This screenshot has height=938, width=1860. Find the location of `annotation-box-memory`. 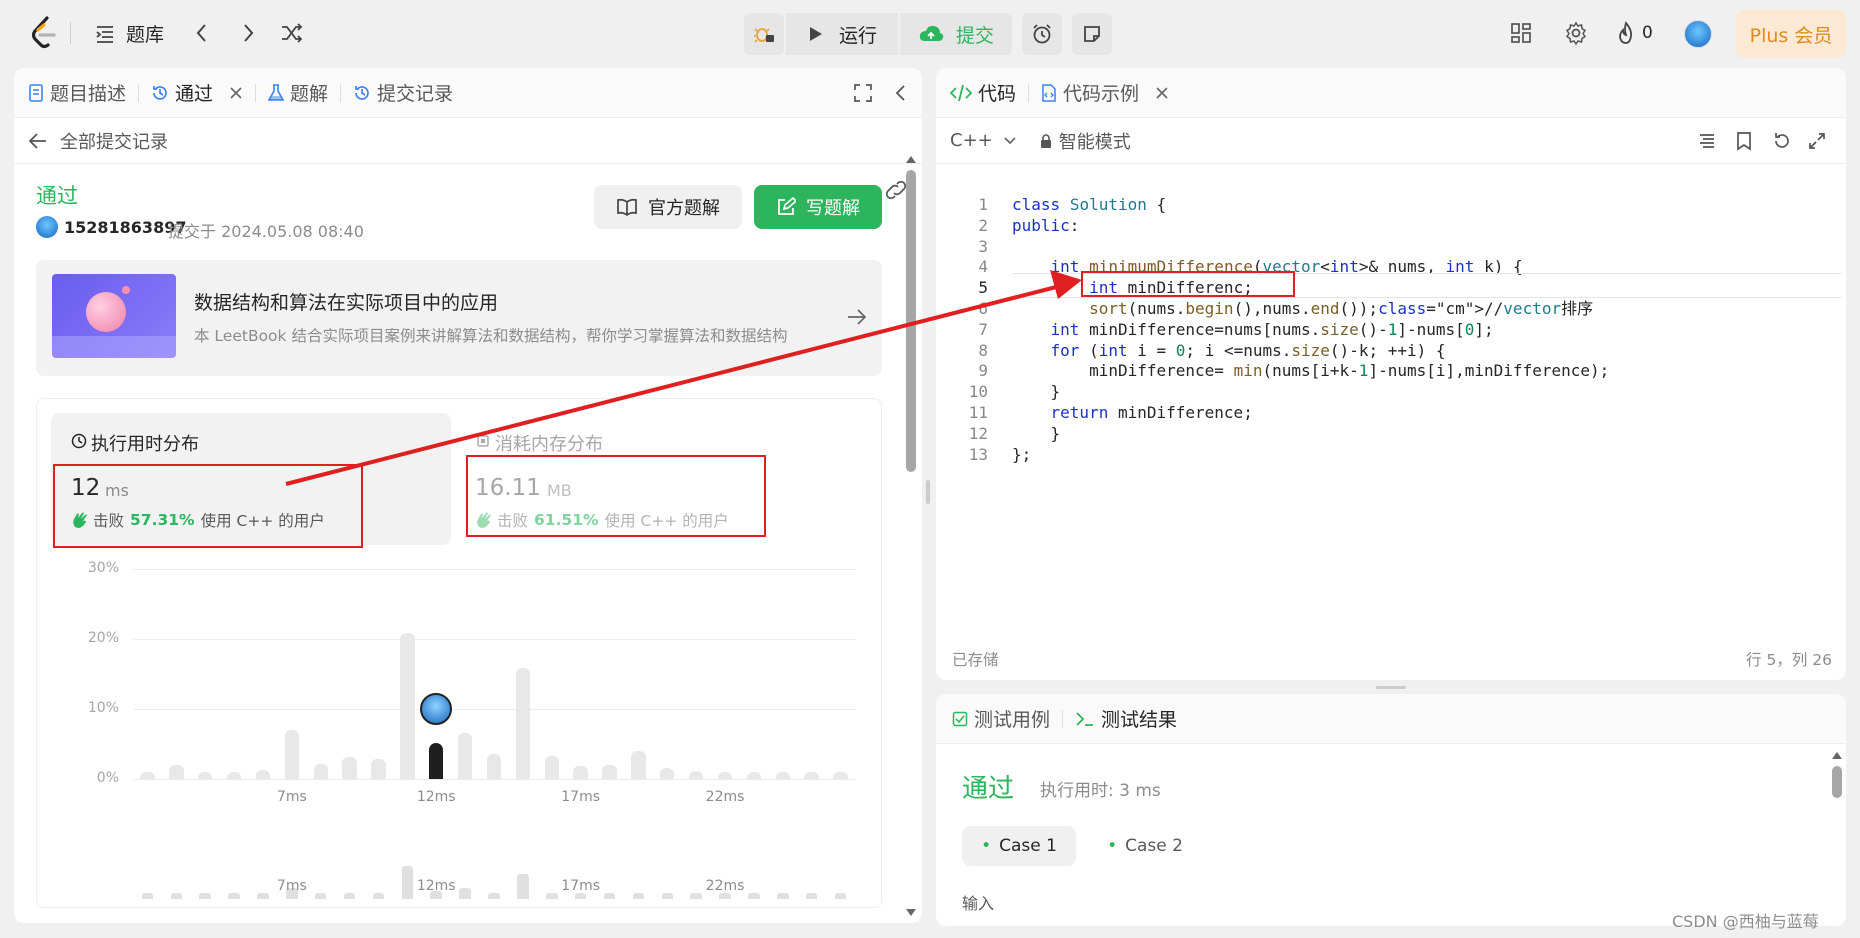

annotation-box-memory is located at coordinates (616, 496).